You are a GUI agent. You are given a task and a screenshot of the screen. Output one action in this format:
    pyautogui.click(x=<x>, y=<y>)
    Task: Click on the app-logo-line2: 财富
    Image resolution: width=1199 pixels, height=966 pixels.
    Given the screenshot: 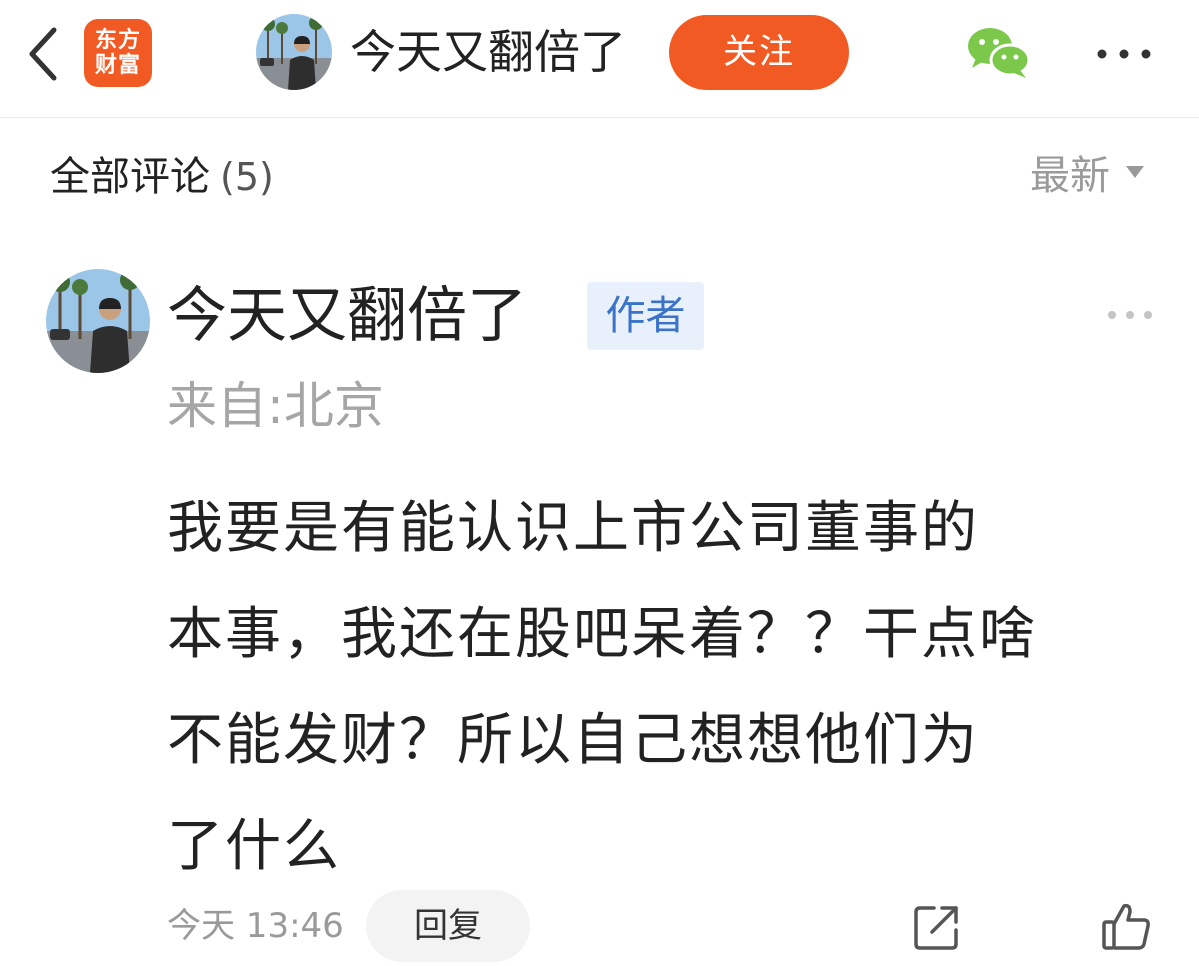 What is the action you would take?
    pyautogui.click(x=117, y=65)
    